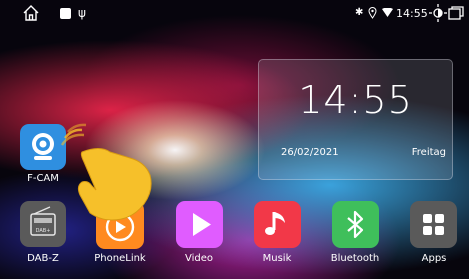  Describe the element at coordinates (359, 12) in the screenshot. I see `bluetooth-status-icon: ✱` at that location.